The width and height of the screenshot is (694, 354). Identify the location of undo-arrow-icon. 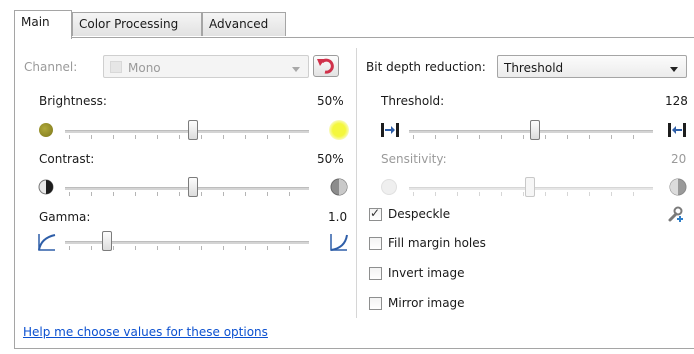
(325, 66).